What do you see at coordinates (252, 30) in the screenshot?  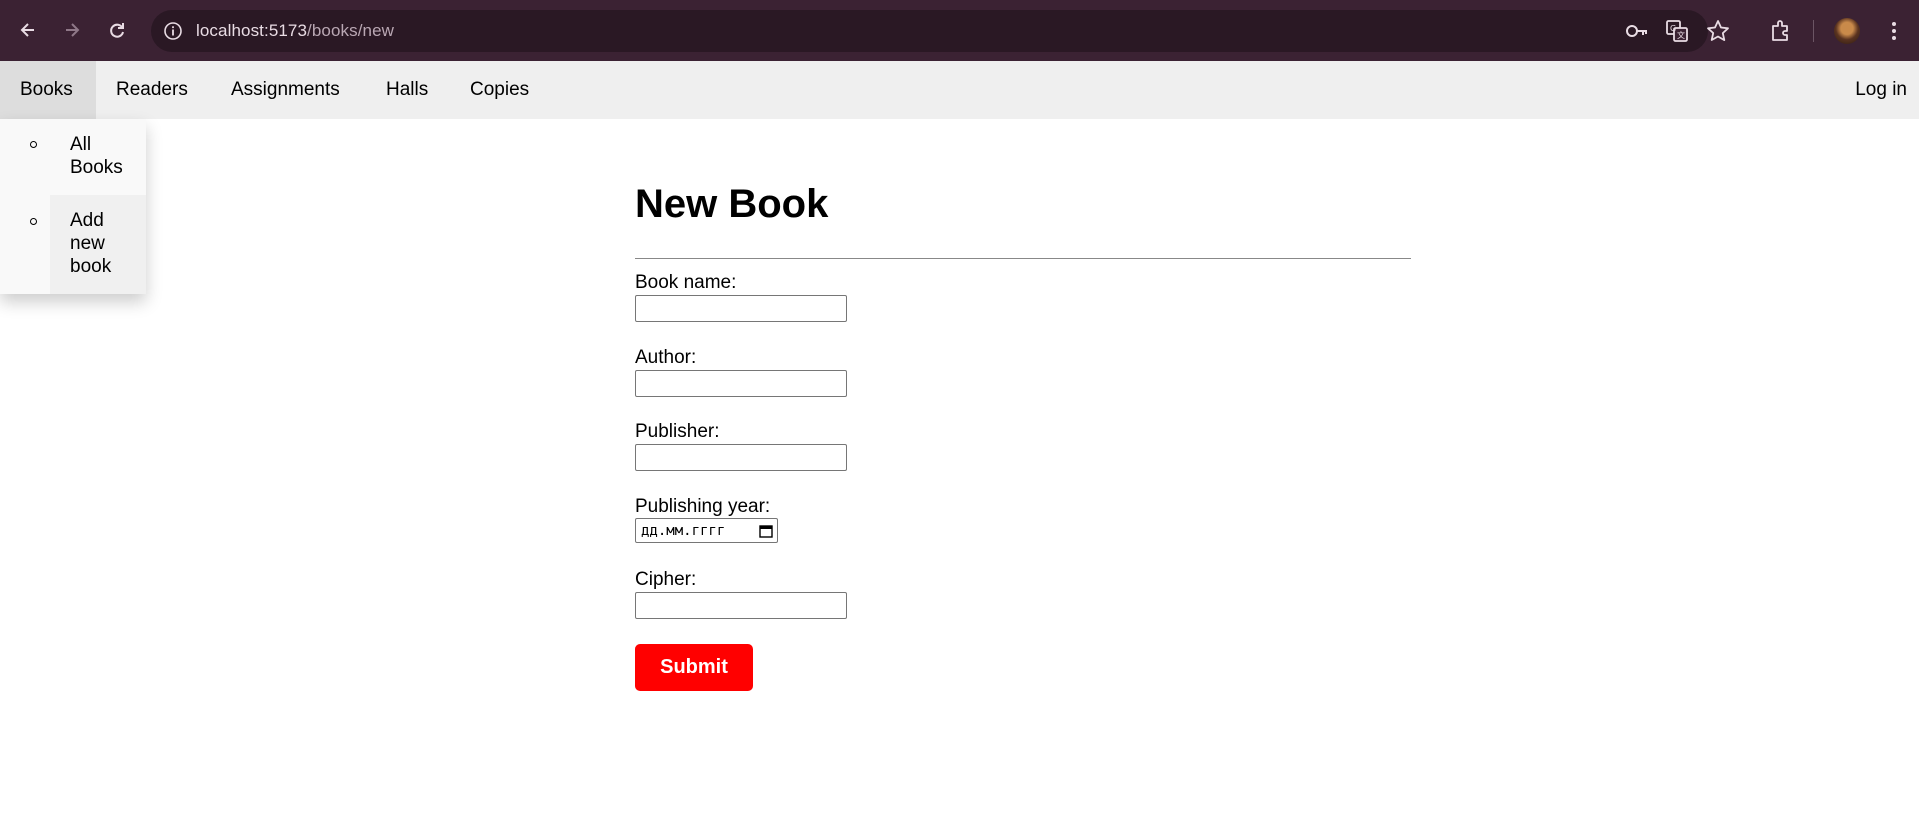 I see `url-host: localhost:5173` at bounding box center [252, 30].